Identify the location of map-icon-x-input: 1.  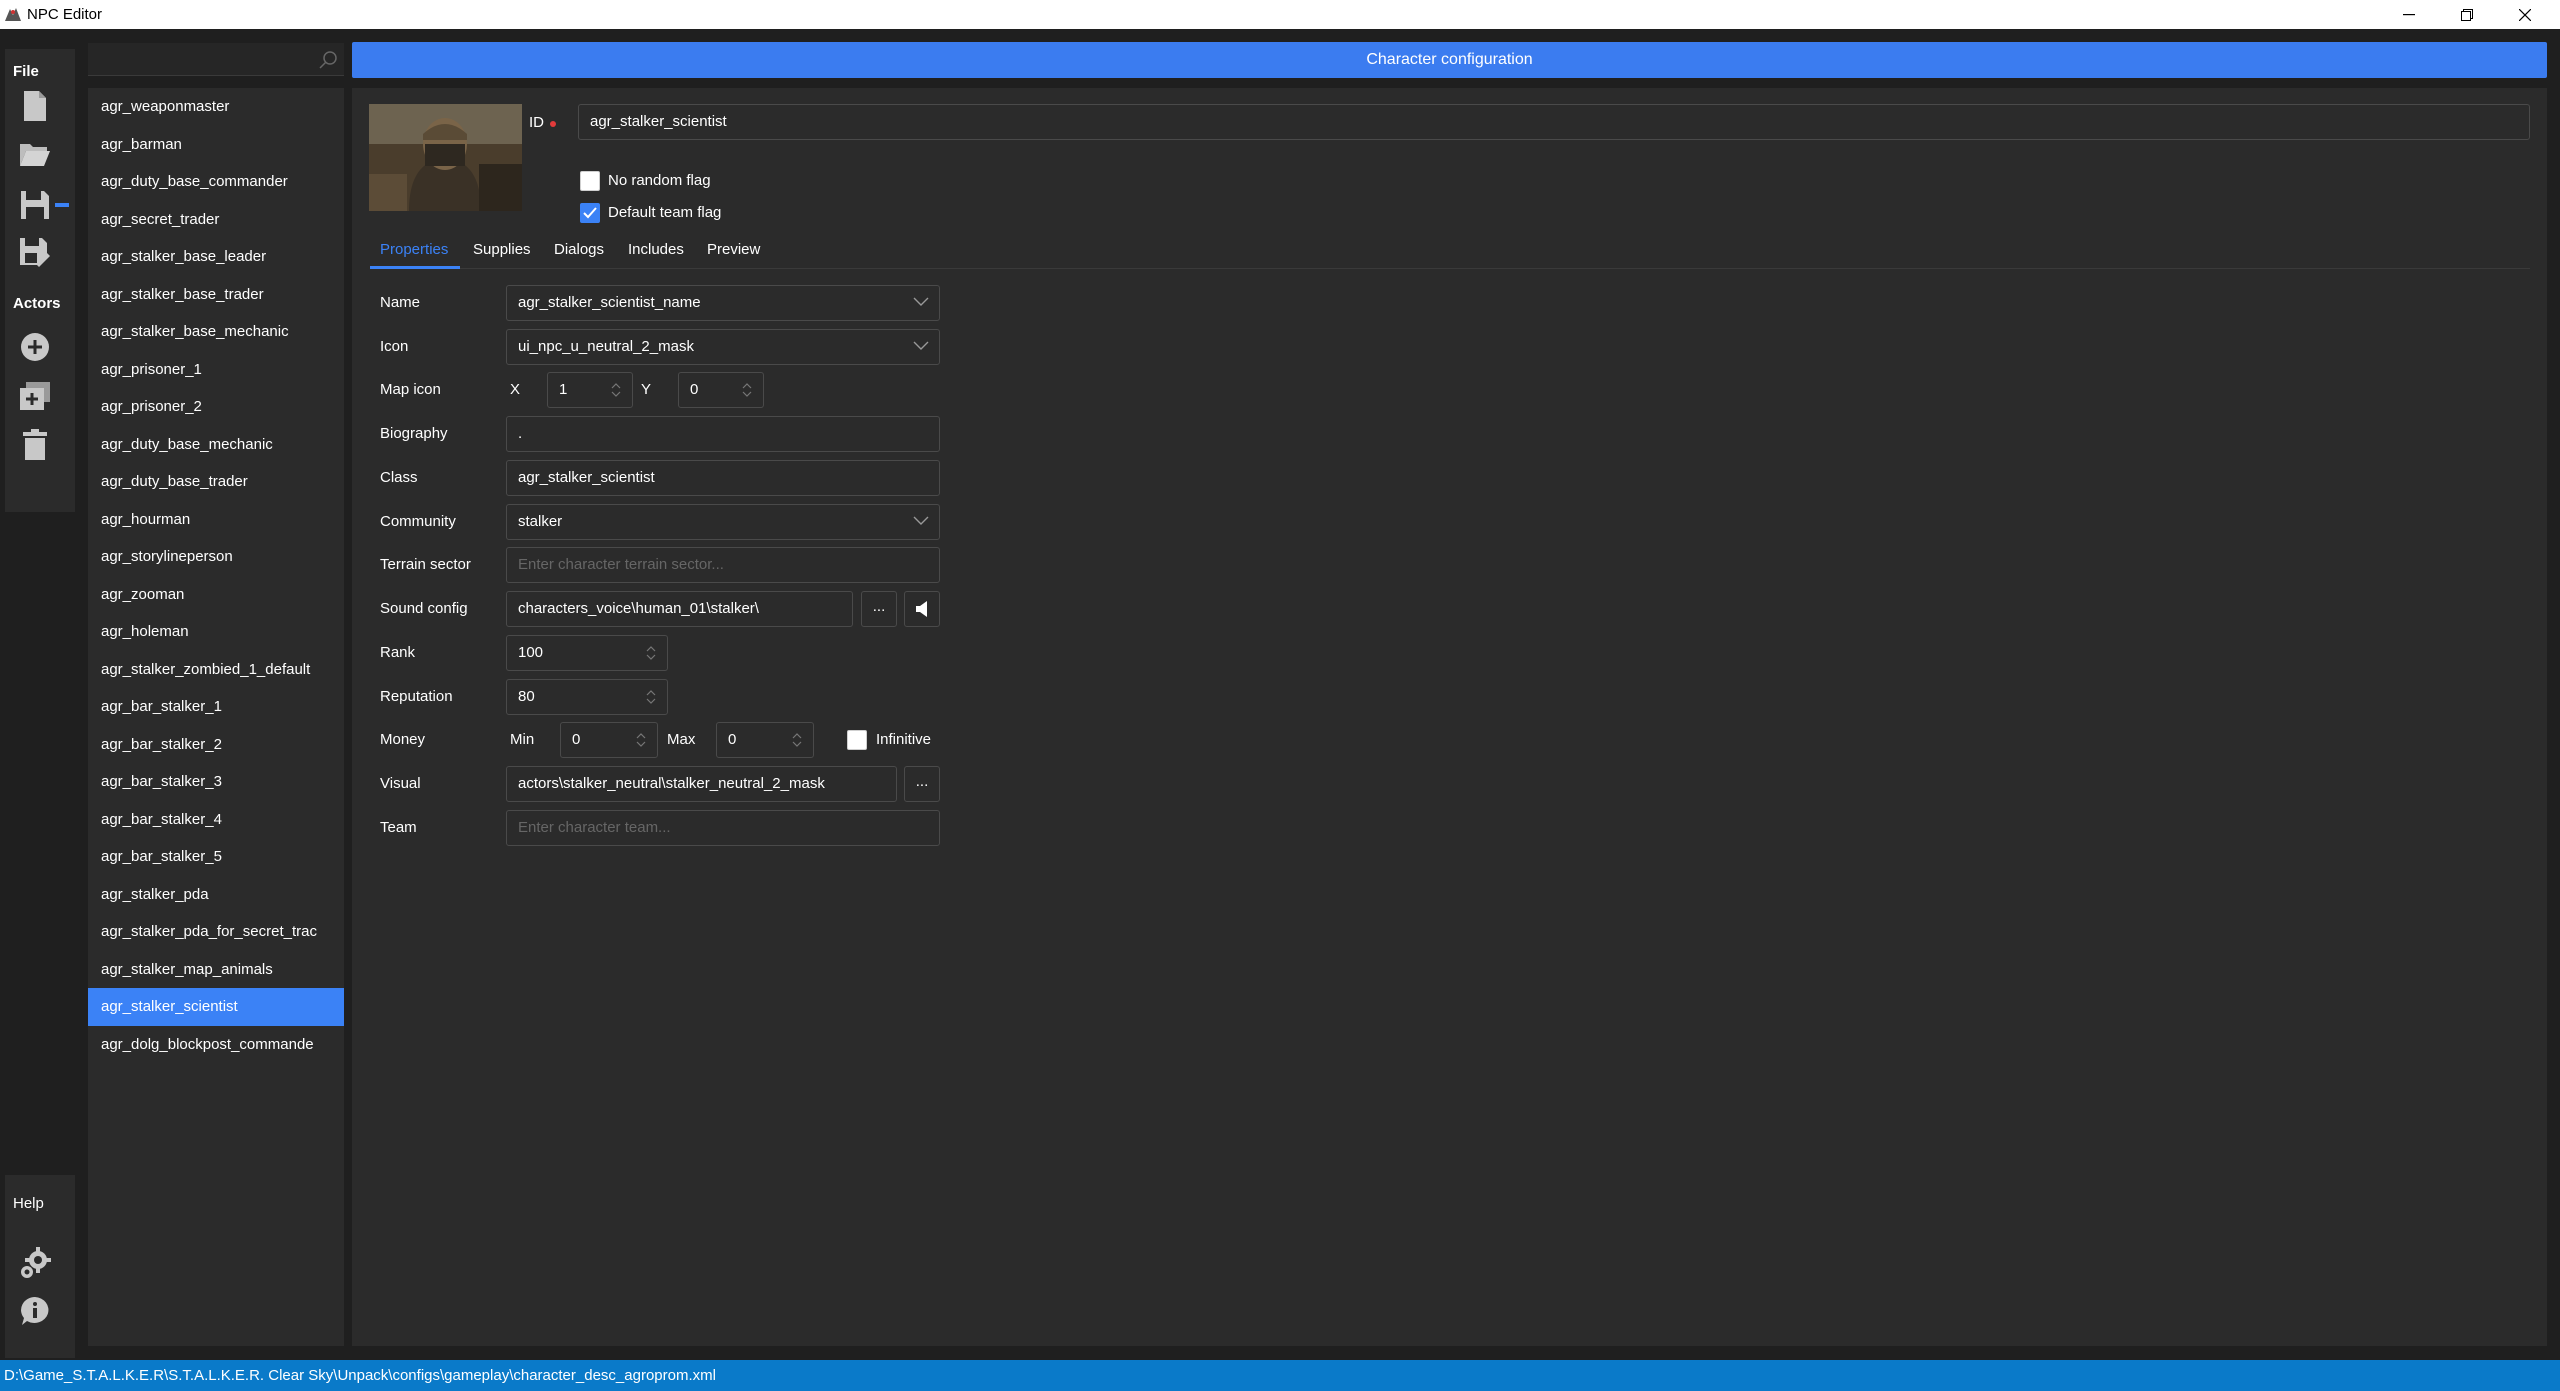
(590, 390).